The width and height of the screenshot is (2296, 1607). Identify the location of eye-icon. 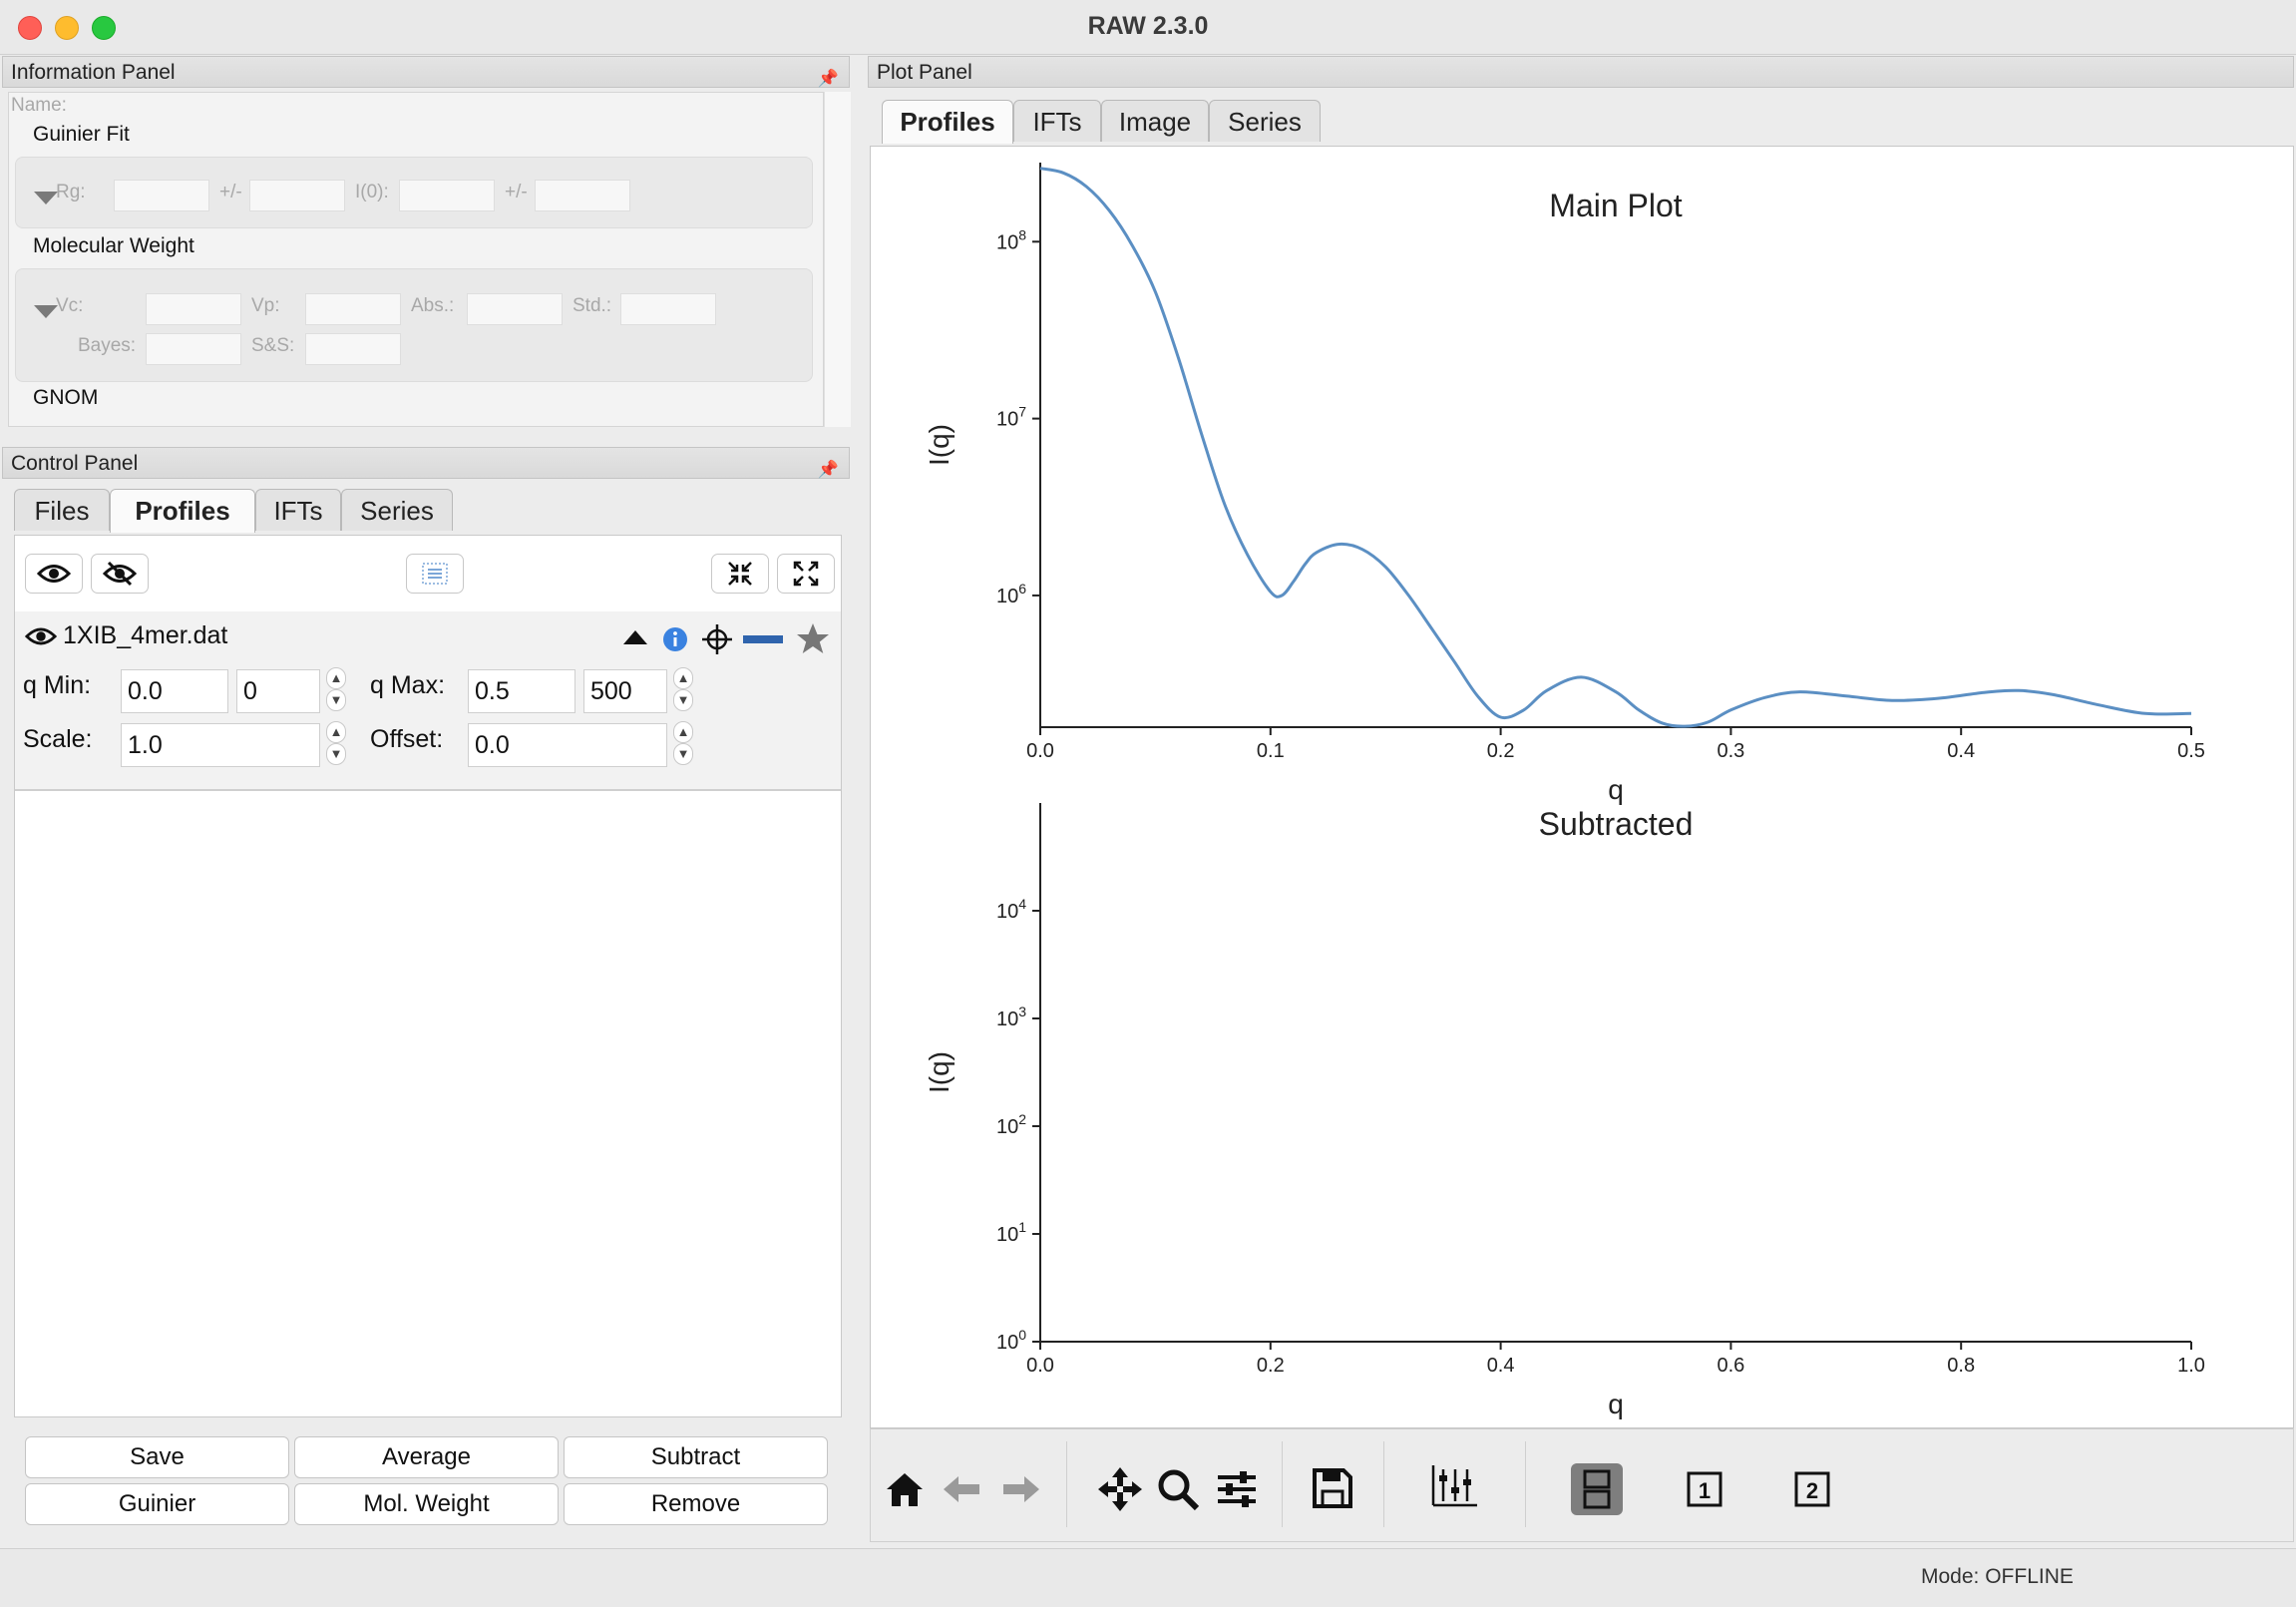
(41, 636).